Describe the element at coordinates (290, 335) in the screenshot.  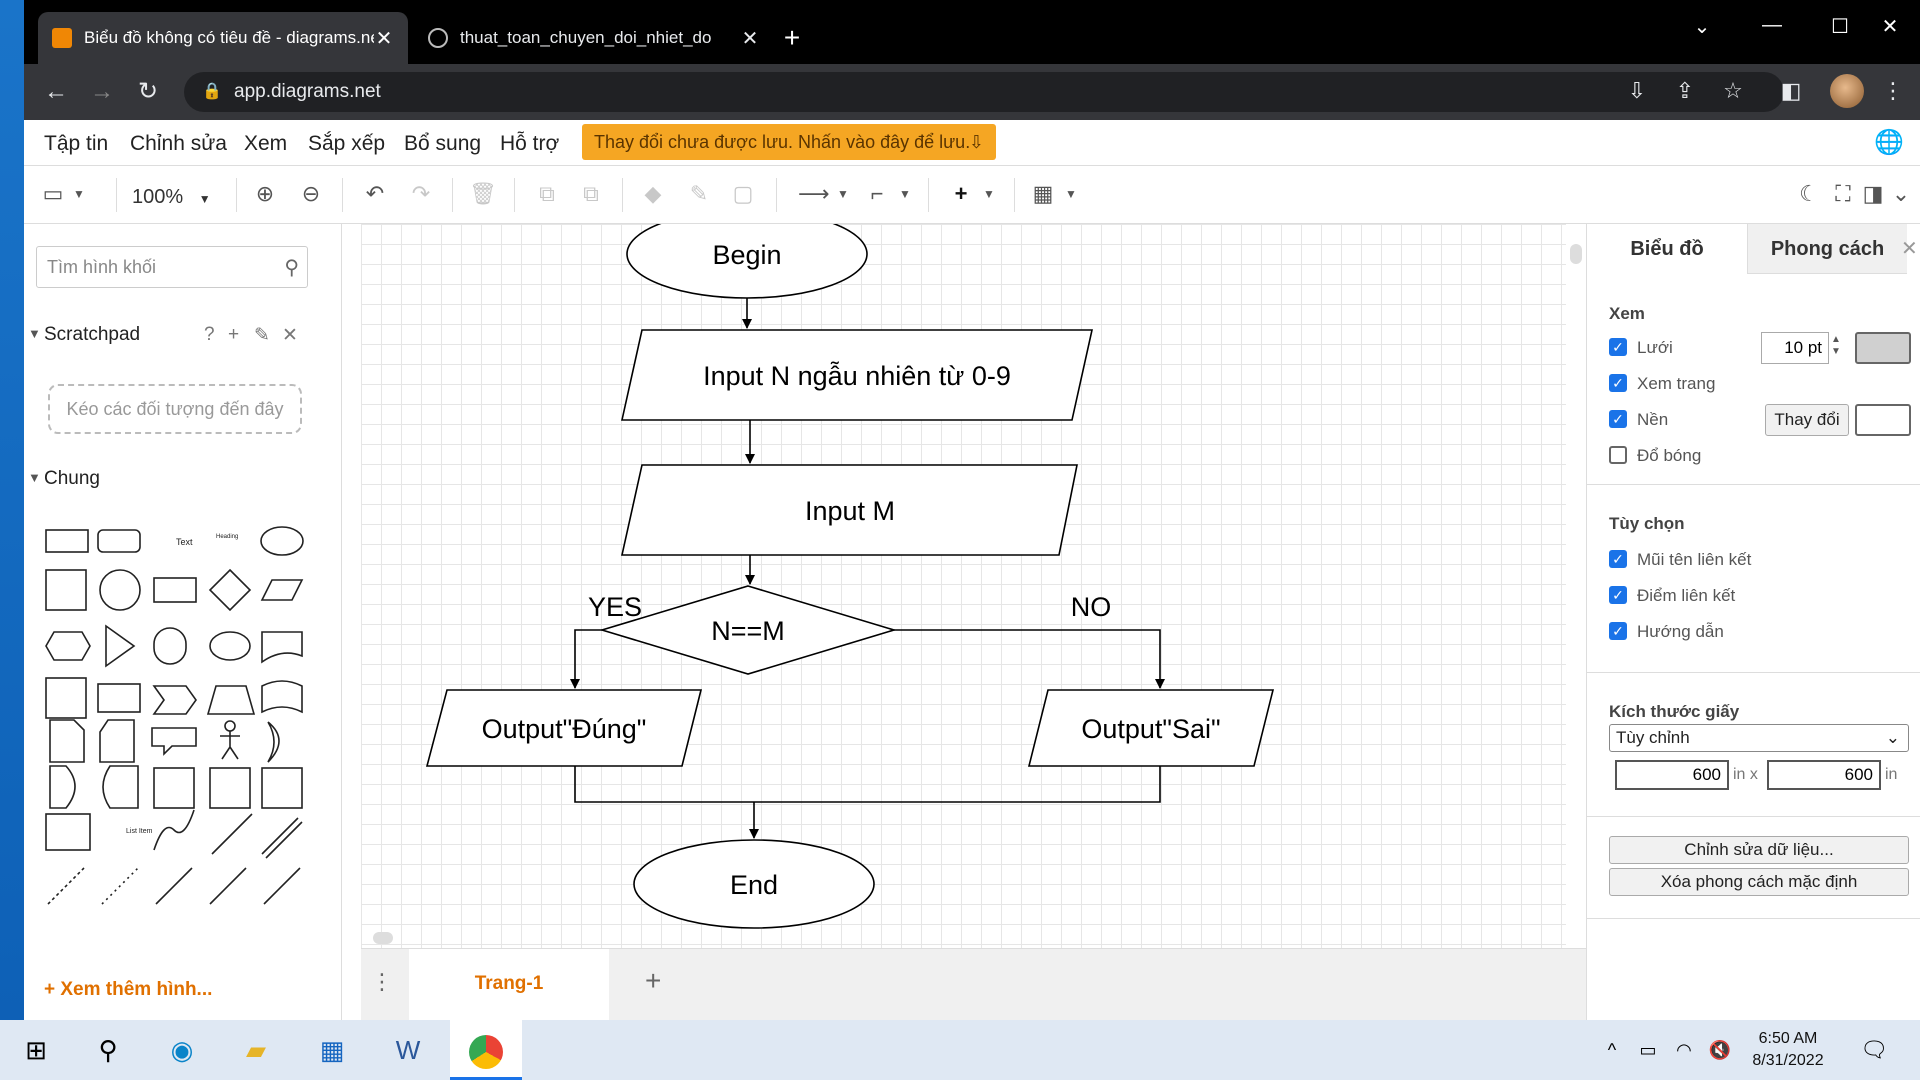
I see `close-icon: ✕` at that location.